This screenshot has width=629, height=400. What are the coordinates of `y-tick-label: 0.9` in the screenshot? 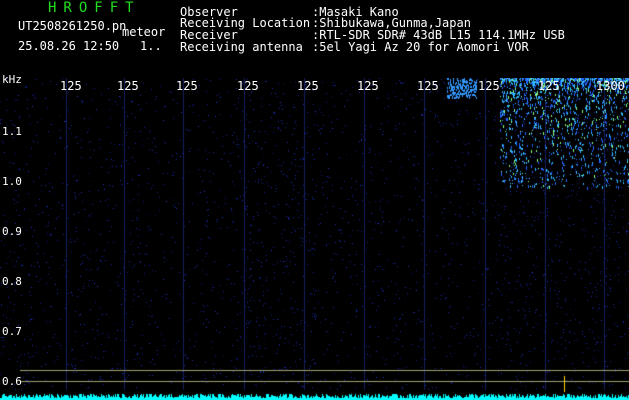 It's located at (12, 231).